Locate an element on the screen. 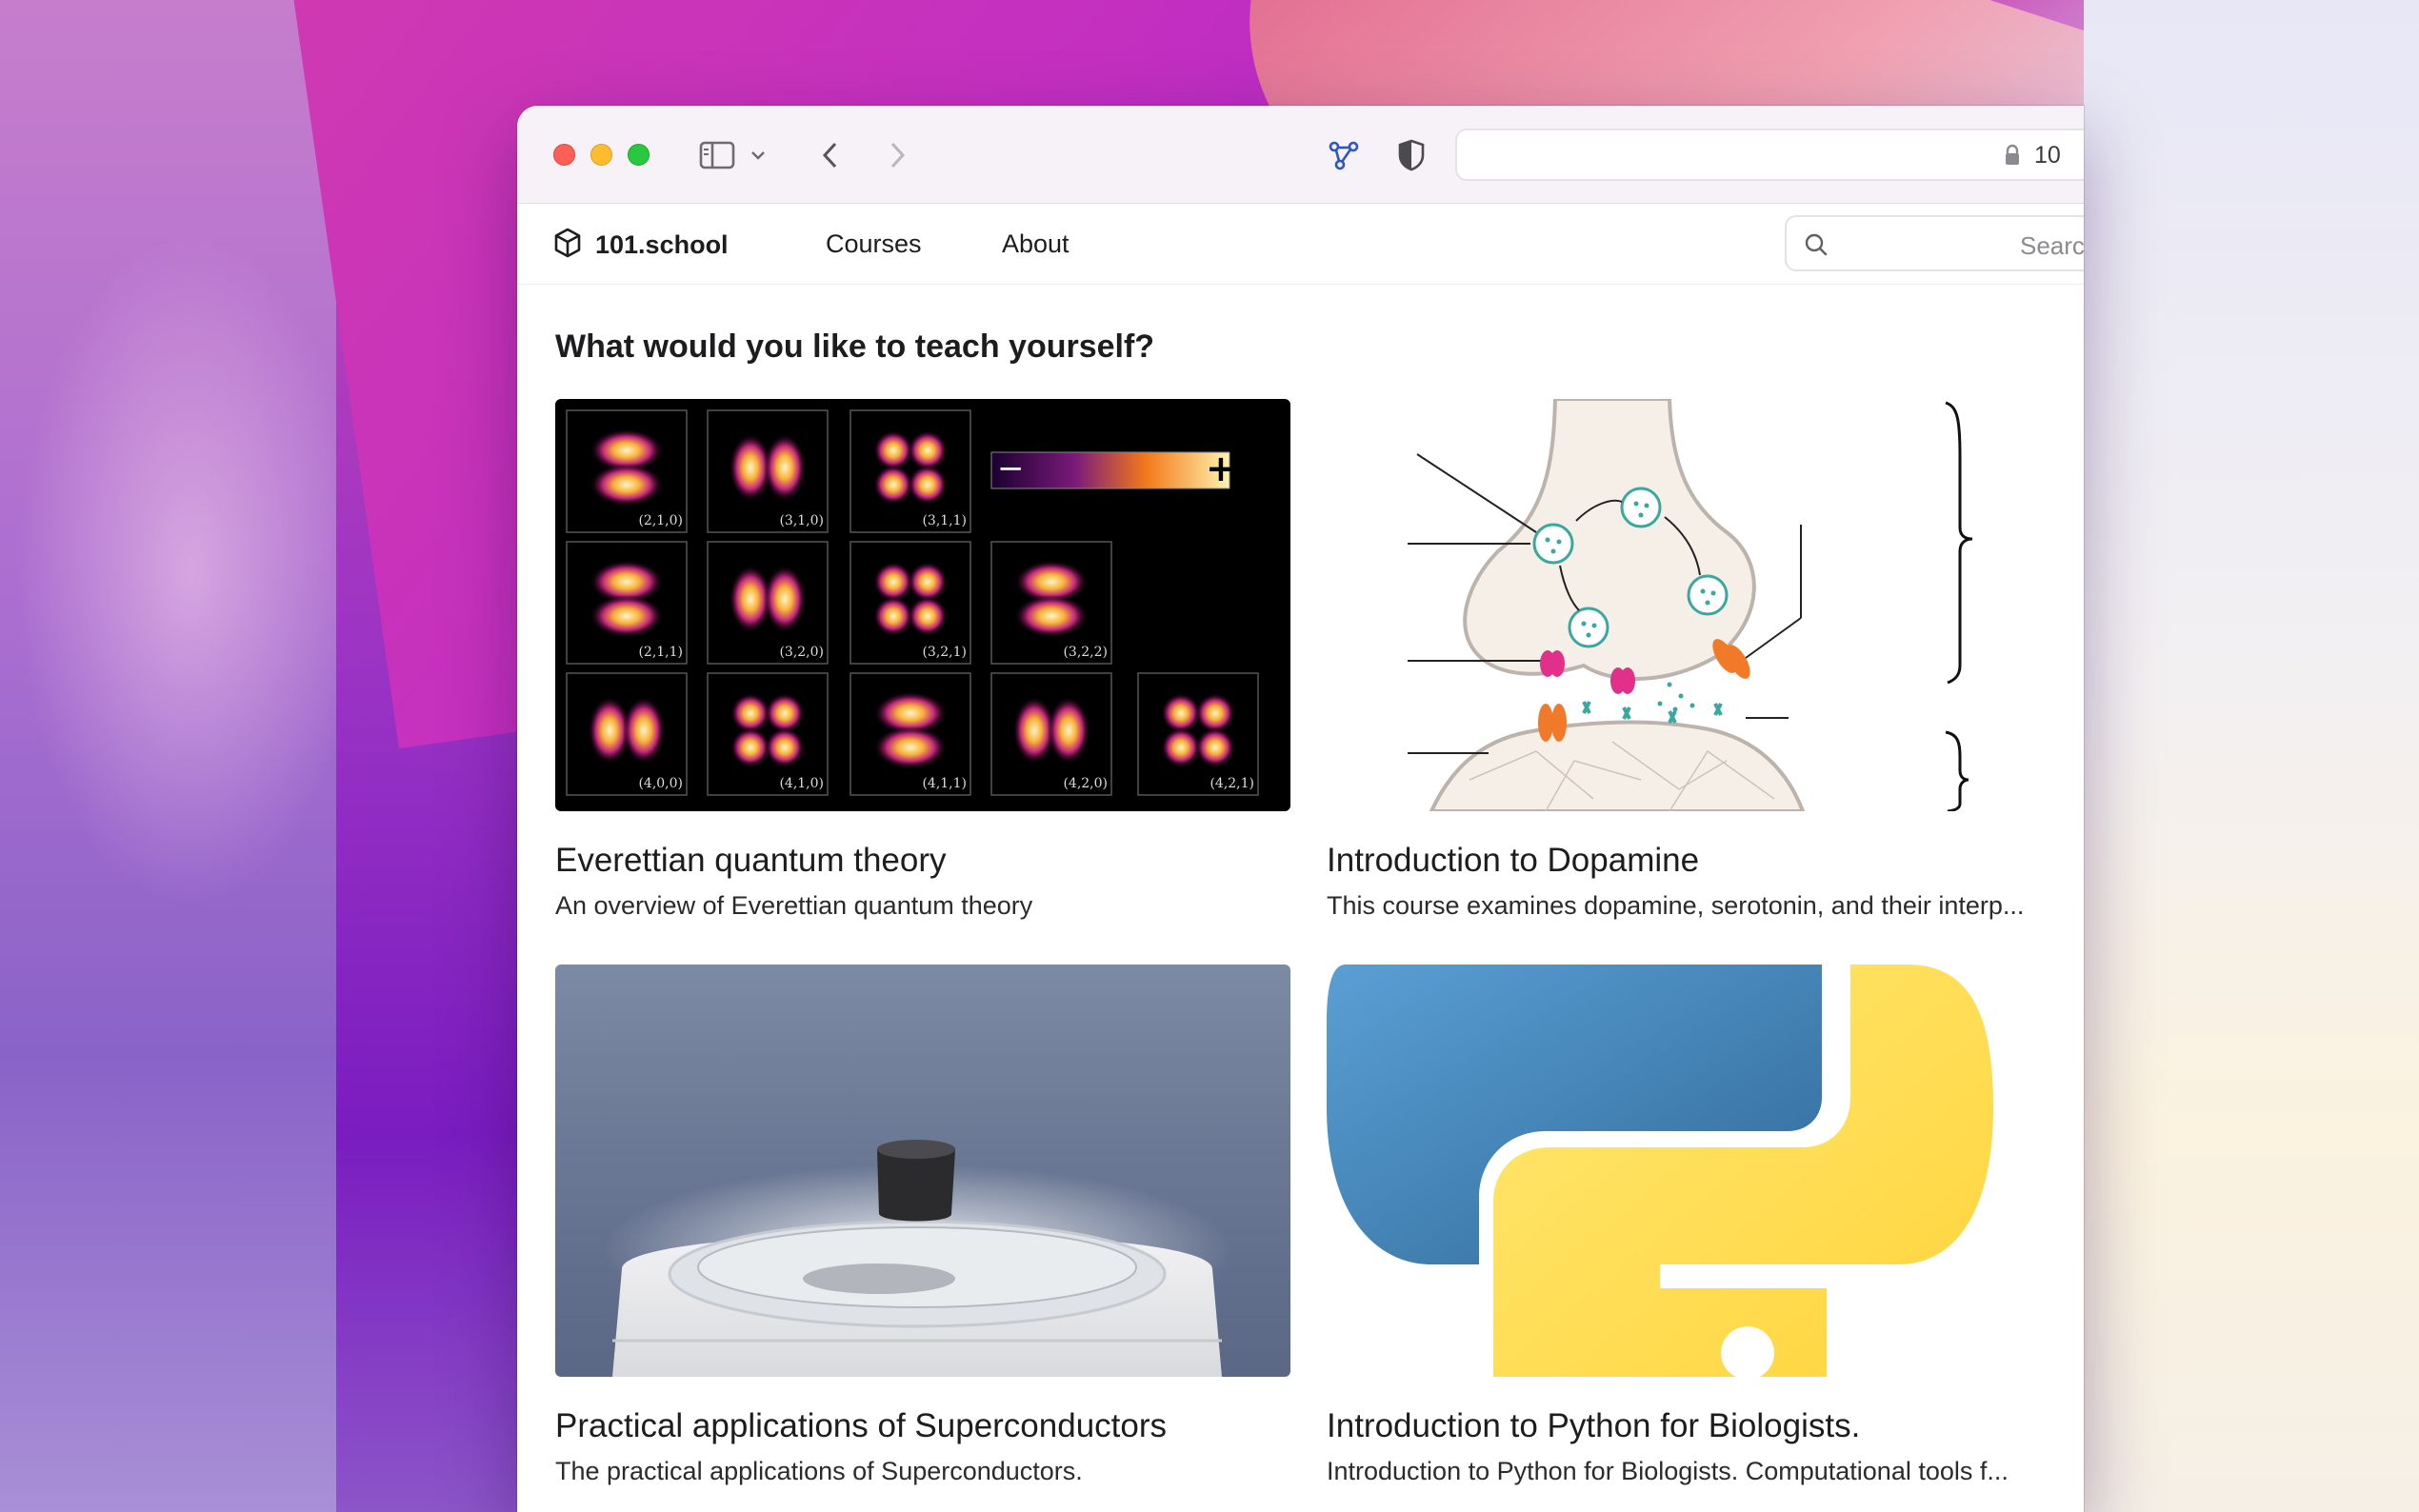  address-bar: 10 is located at coordinates (1769, 155).